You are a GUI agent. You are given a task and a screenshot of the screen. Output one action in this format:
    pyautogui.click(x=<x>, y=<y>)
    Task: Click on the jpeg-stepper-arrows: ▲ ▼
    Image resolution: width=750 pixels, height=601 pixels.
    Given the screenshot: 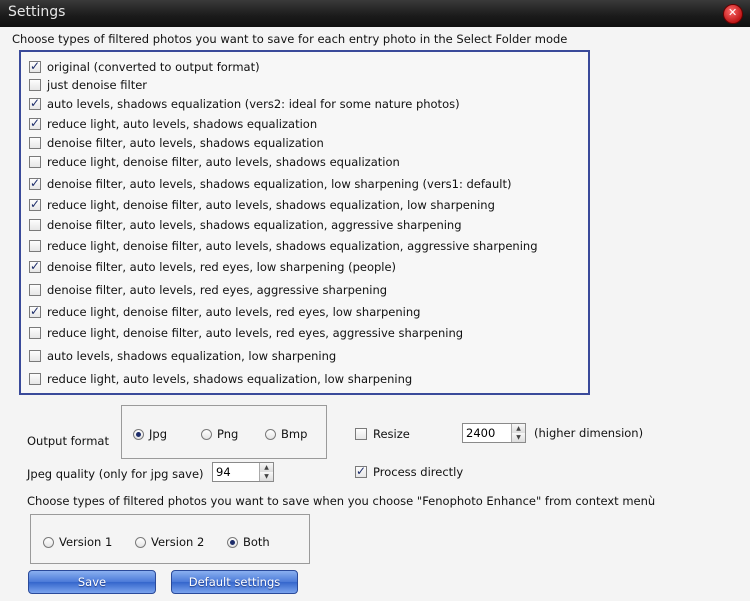 What is the action you would take?
    pyautogui.click(x=266, y=472)
    